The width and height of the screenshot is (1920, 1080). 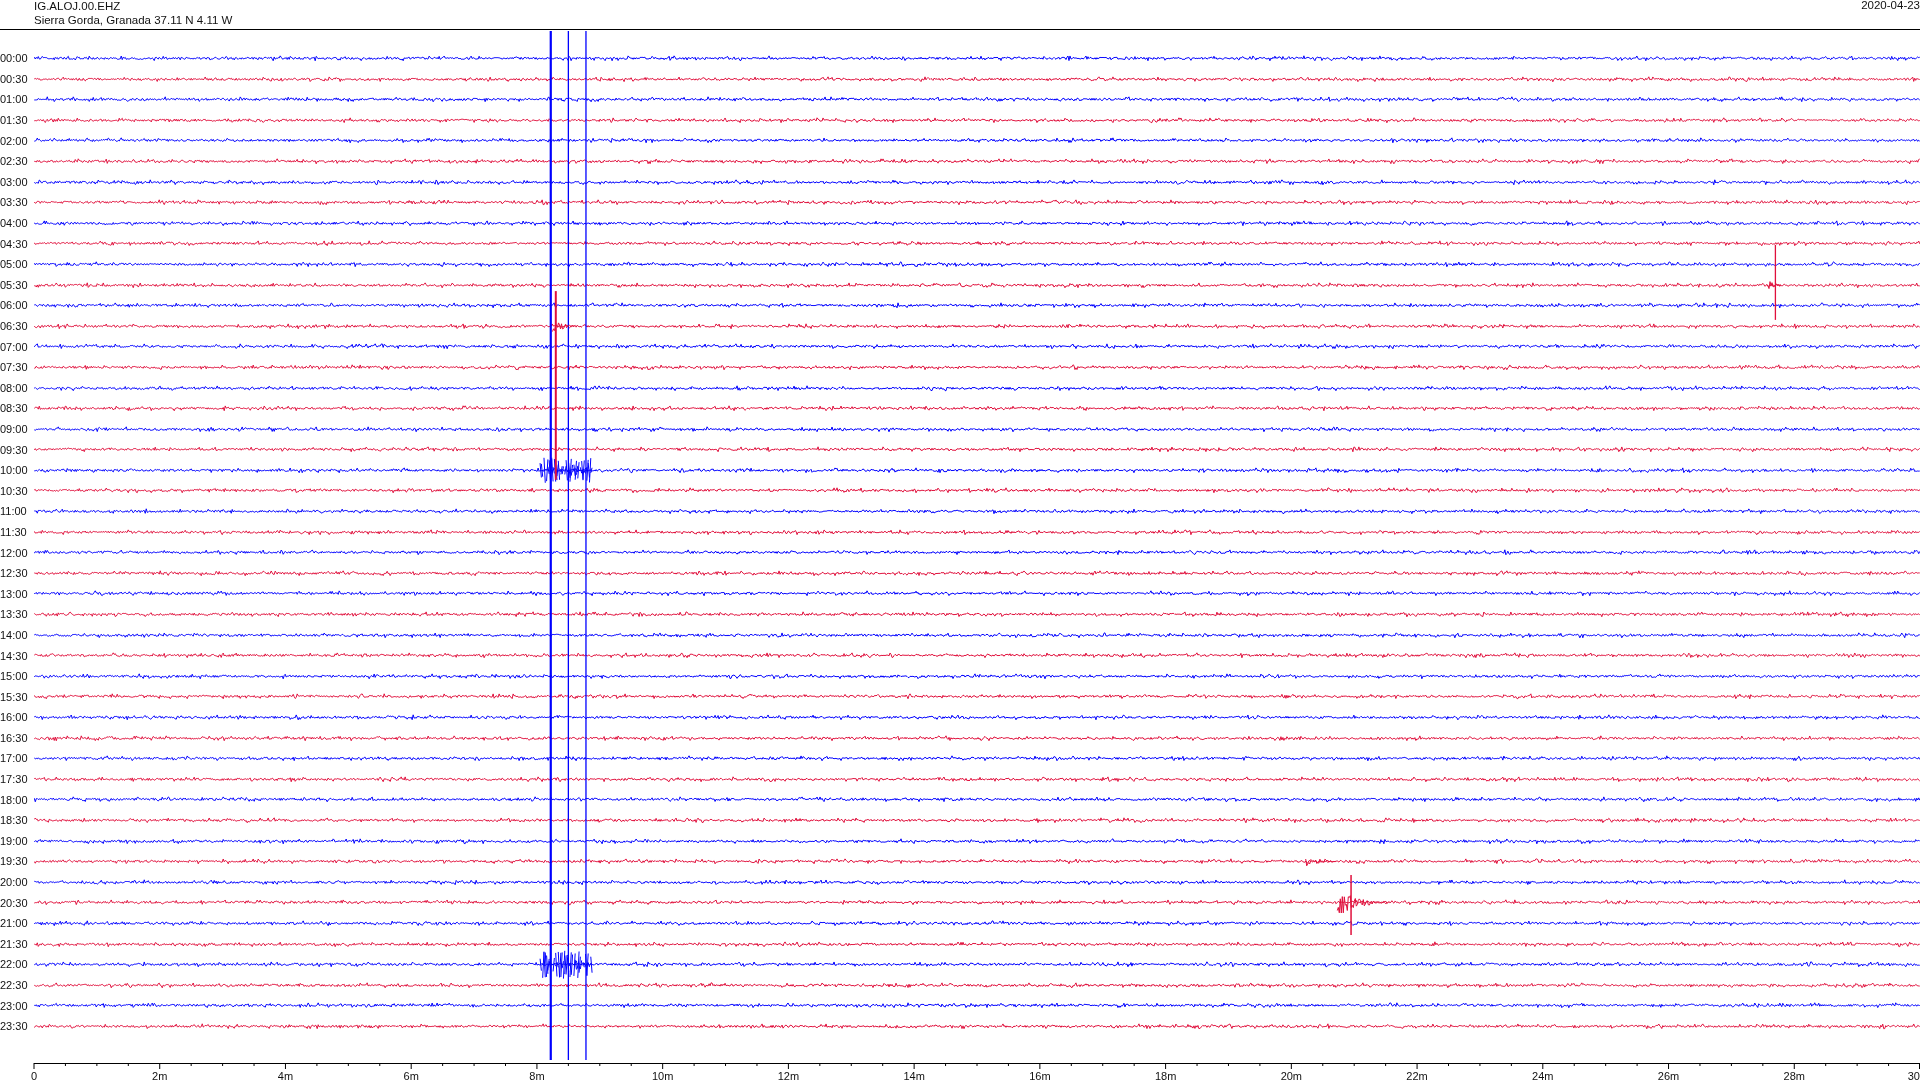 What do you see at coordinates (14, 511) in the screenshot?
I see `time-label: 11:00` at bounding box center [14, 511].